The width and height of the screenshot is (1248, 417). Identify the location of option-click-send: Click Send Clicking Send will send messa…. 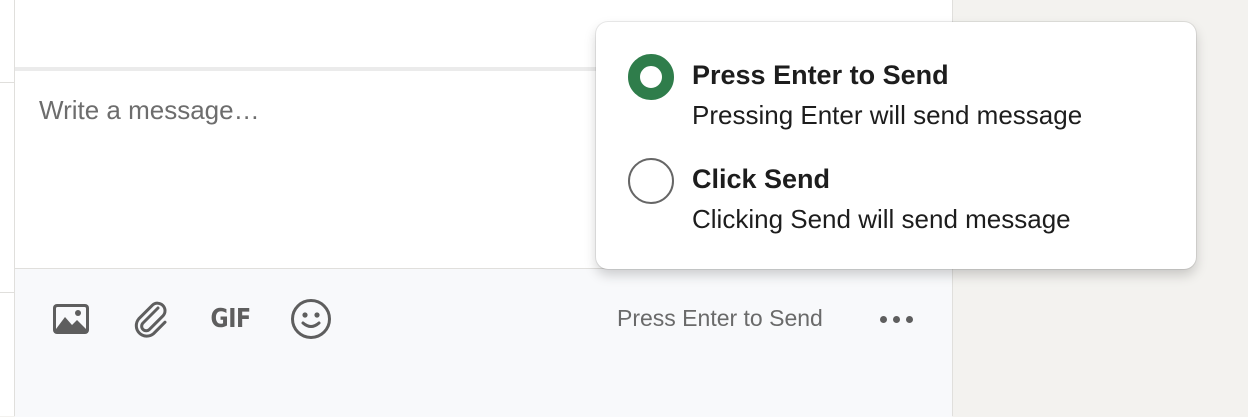
(901, 199).